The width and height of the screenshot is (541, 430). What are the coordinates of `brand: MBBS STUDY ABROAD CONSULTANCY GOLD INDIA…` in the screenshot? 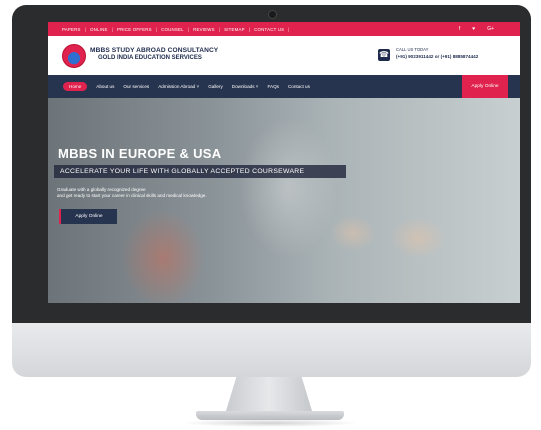 It's located at (154, 54).